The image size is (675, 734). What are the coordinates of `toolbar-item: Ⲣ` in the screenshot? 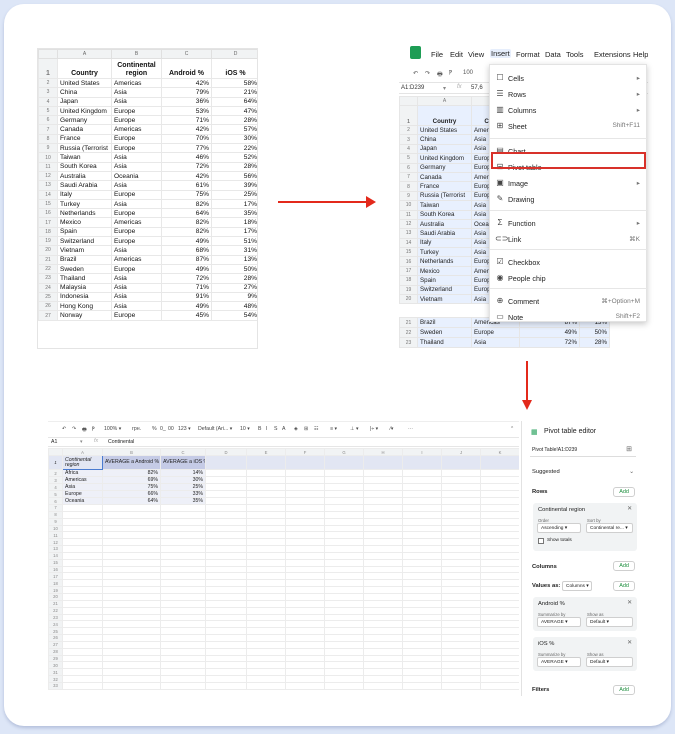 It's located at (93, 429).